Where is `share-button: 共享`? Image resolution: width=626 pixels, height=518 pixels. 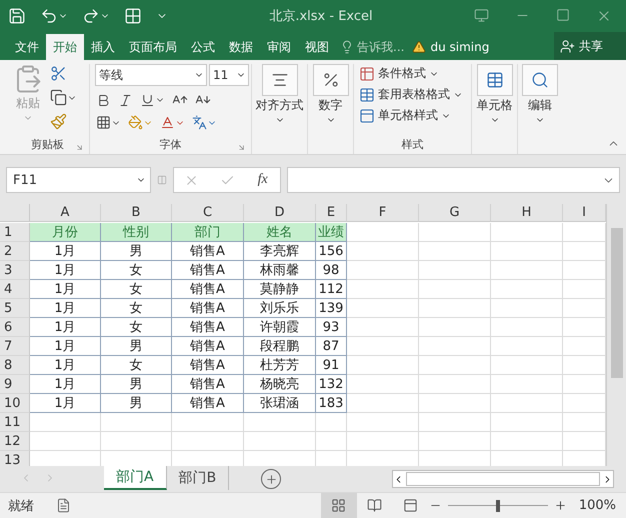 share-button: 共享 is located at coordinates (590, 46).